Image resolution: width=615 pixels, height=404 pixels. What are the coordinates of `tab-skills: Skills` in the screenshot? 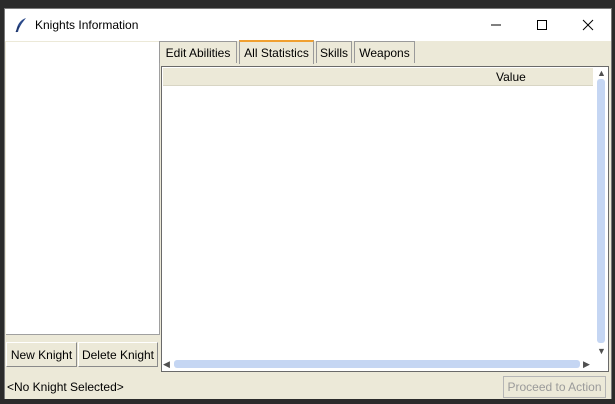 It's located at (334, 52).